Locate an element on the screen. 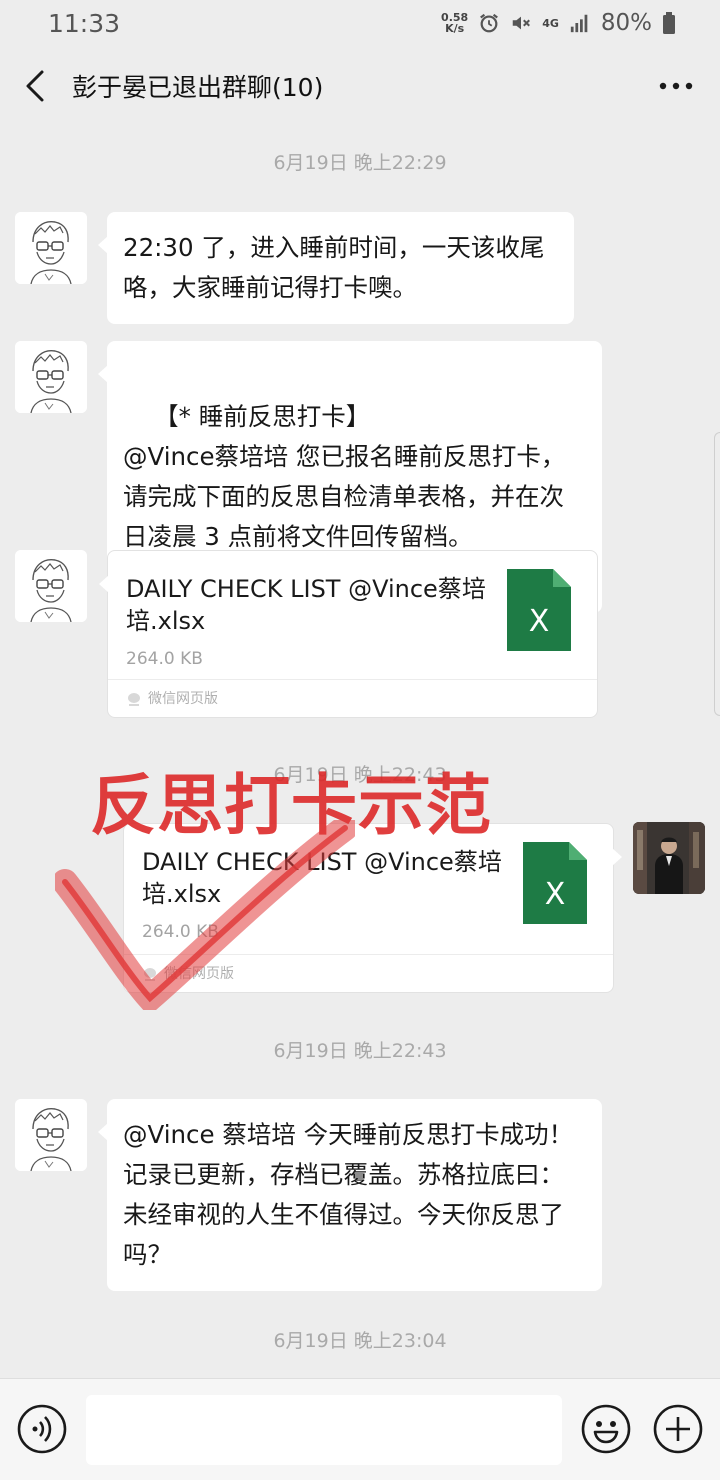 This screenshot has width=720, height=1480. message-bubble: 22:30 了，进入睡前时间，一天该收尾咯，大家睡前记得打卡噢。 is located at coordinates (336, 268).